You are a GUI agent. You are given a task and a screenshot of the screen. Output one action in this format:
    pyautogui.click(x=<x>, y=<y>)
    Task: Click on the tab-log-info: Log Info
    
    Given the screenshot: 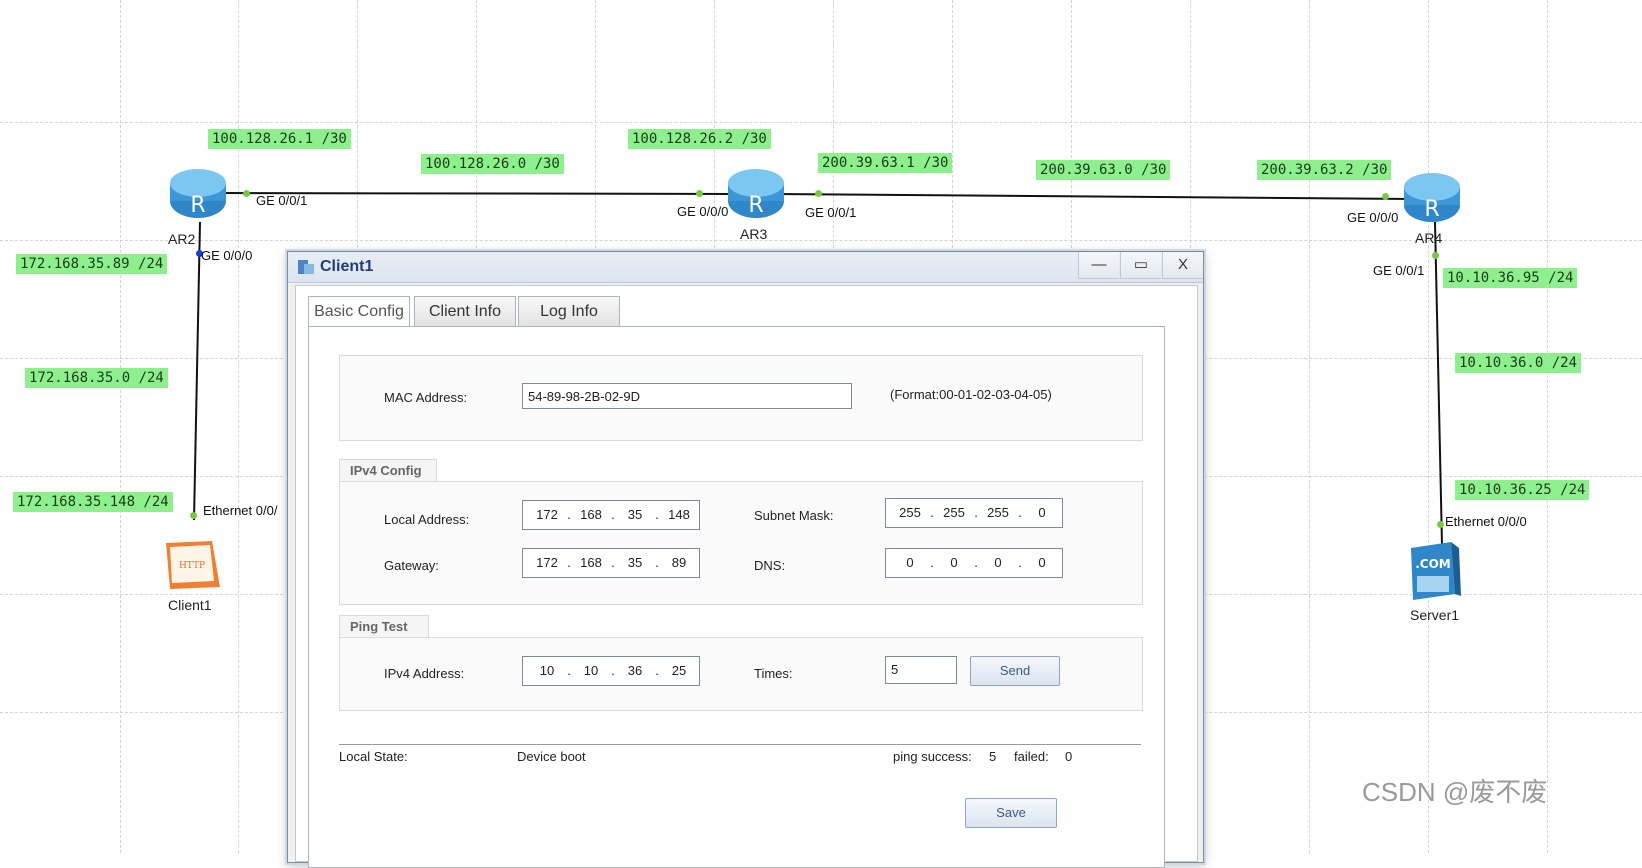 What is the action you would take?
    pyautogui.click(x=569, y=311)
    